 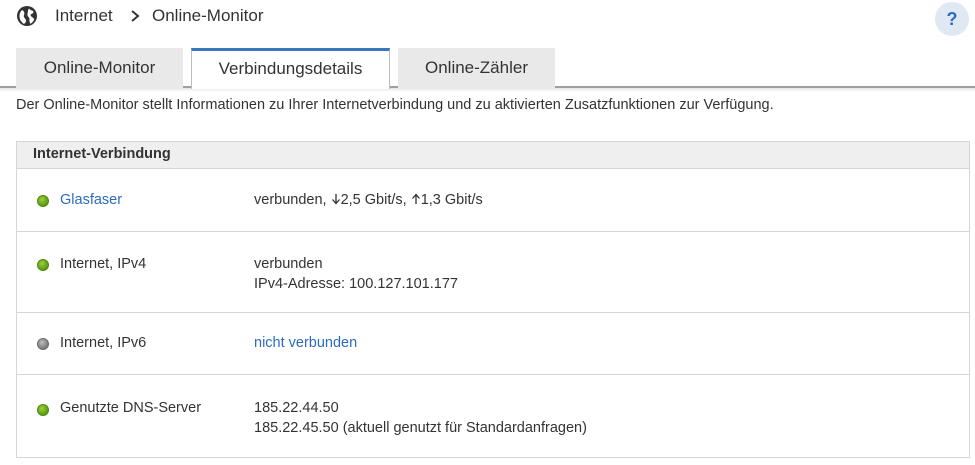 What do you see at coordinates (102, 154) in the screenshot?
I see `panel-title: Internet-Verbindung` at bounding box center [102, 154].